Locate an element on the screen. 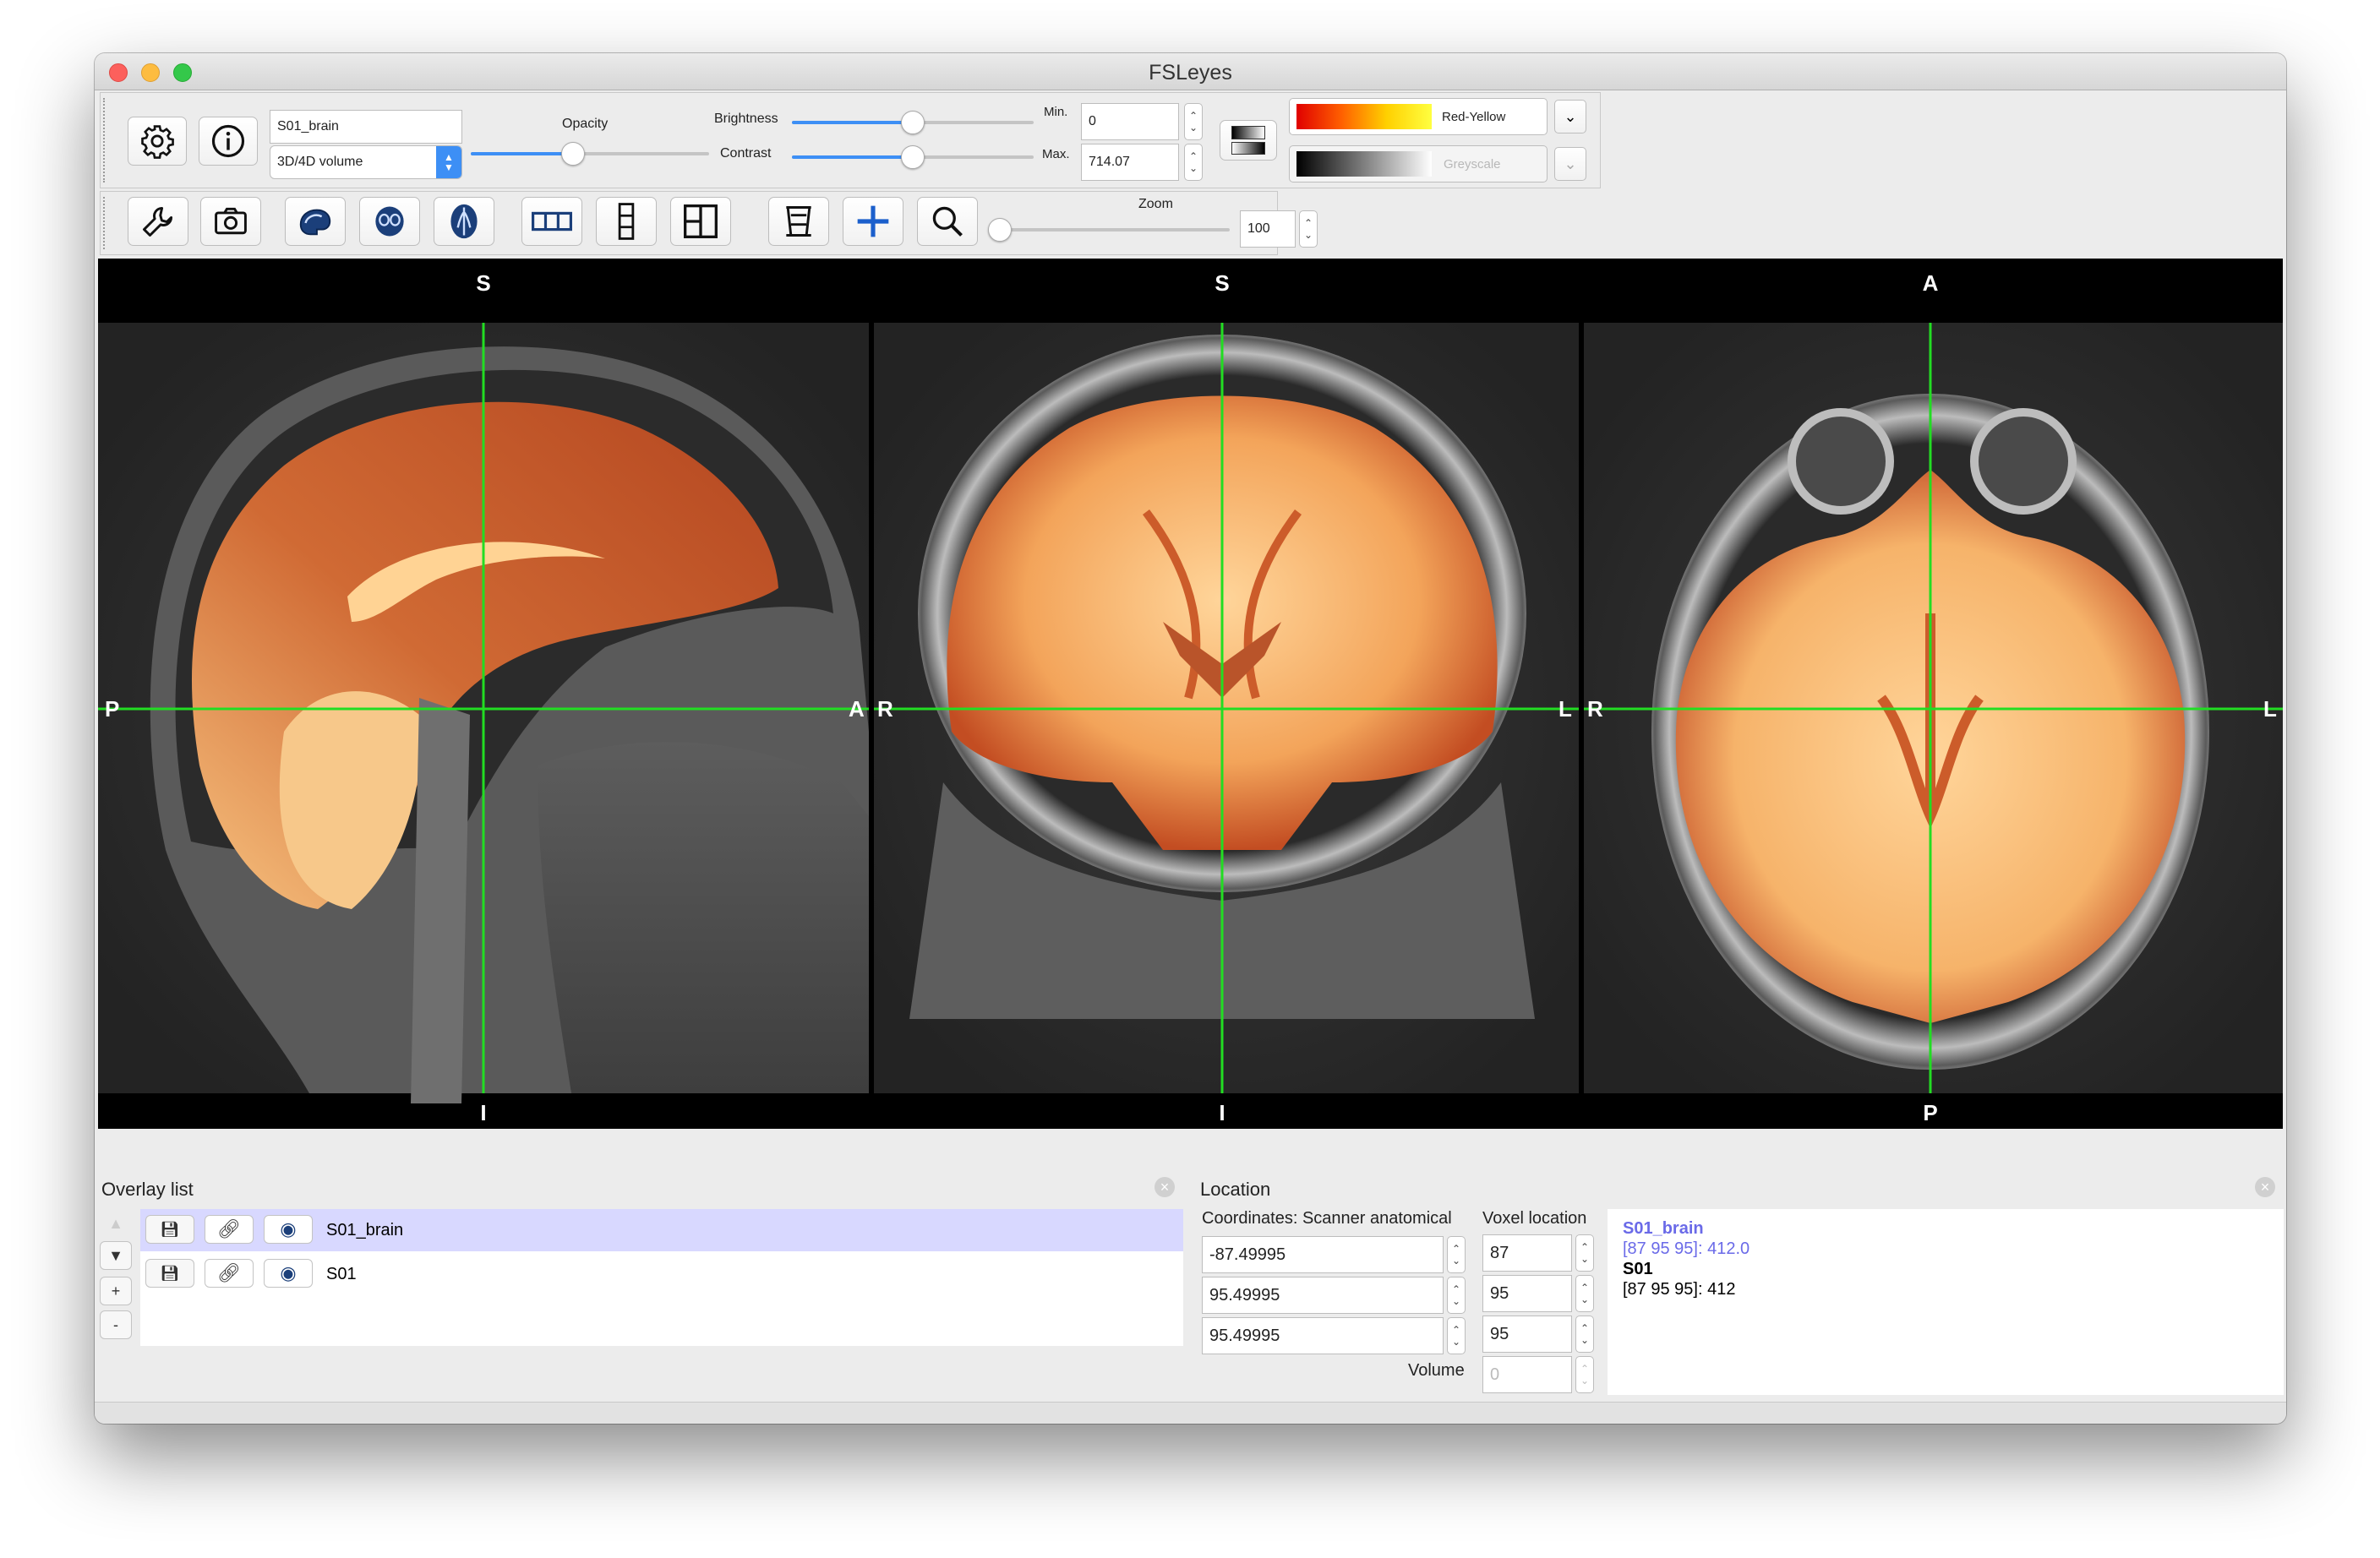 The image size is (2380, 1558). toggle-axial-button is located at coordinates (464, 221).